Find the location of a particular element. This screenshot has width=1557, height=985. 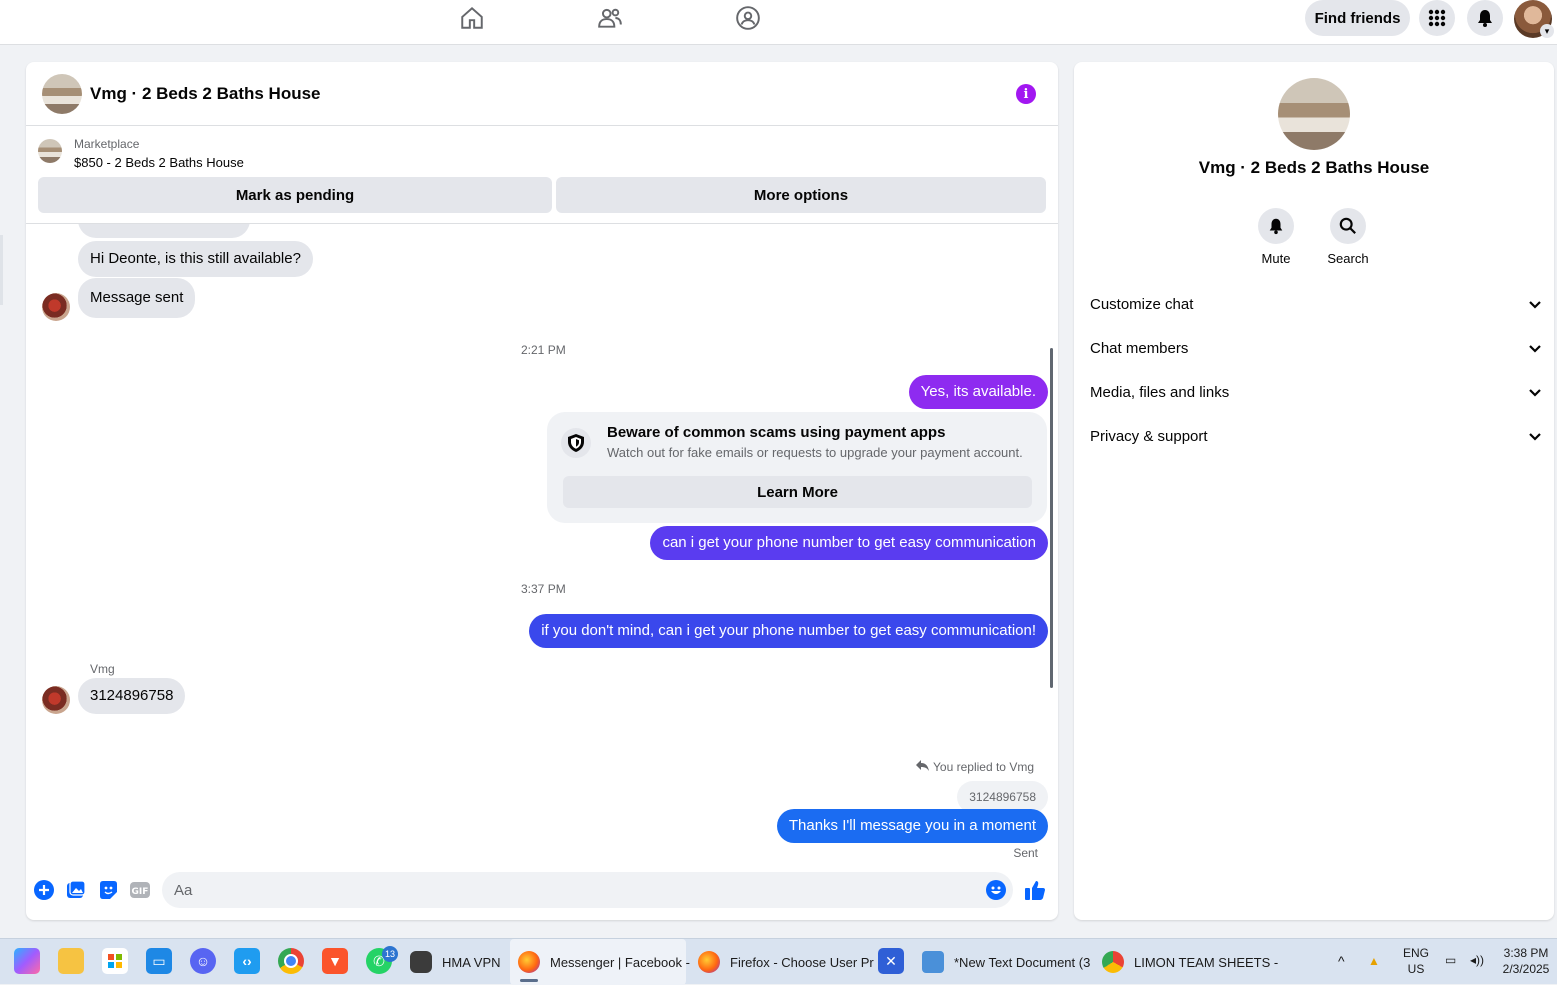

left-sidebar-edge is located at coordinates (1, 270).